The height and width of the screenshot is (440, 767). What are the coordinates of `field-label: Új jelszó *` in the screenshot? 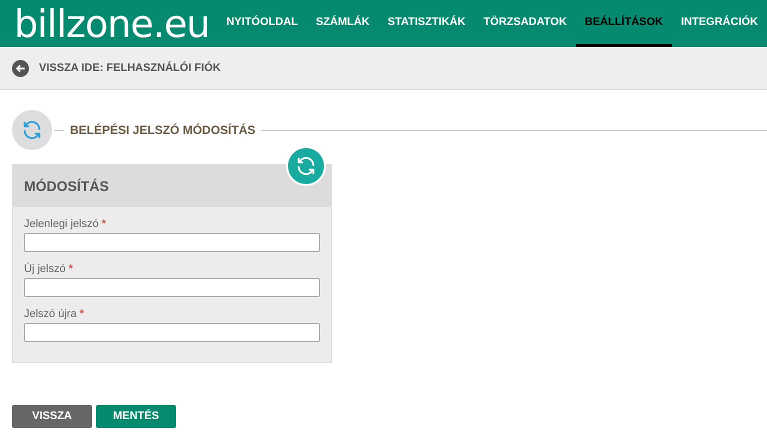 It's located at (49, 269).